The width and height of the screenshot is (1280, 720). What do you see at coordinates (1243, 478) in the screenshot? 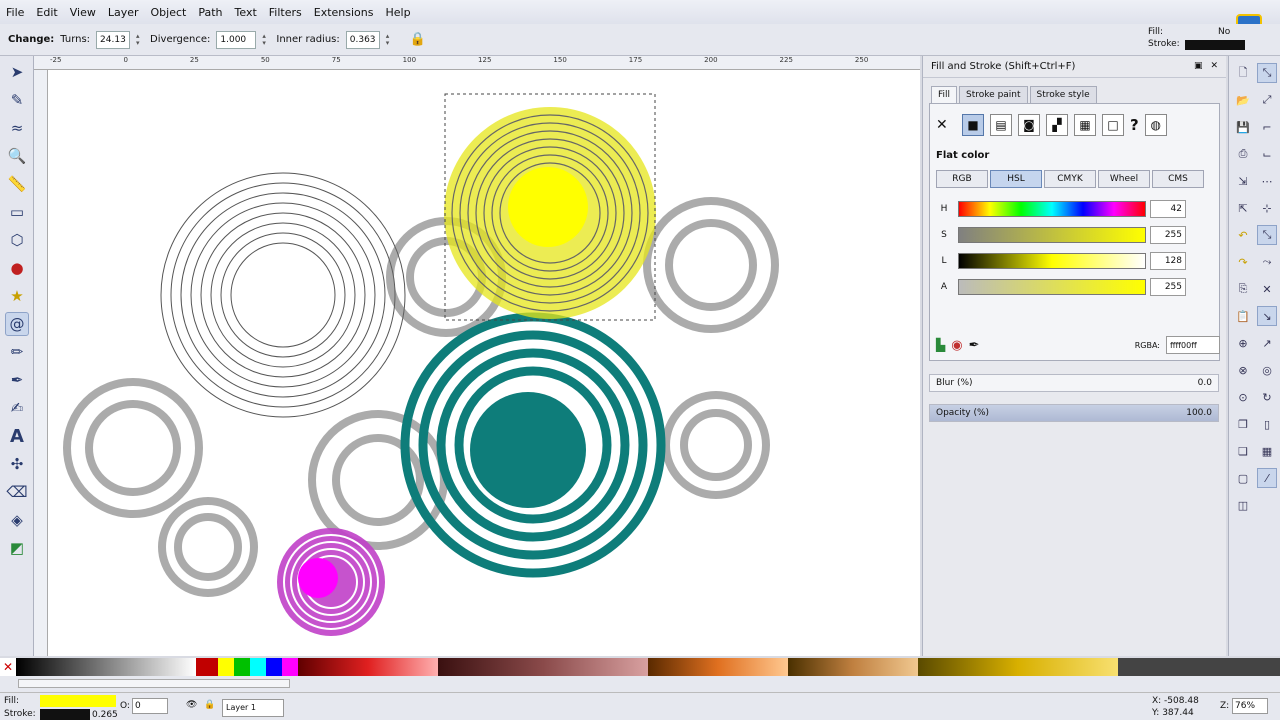
I see `group-icon: ▢` at bounding box center [1243, 478].